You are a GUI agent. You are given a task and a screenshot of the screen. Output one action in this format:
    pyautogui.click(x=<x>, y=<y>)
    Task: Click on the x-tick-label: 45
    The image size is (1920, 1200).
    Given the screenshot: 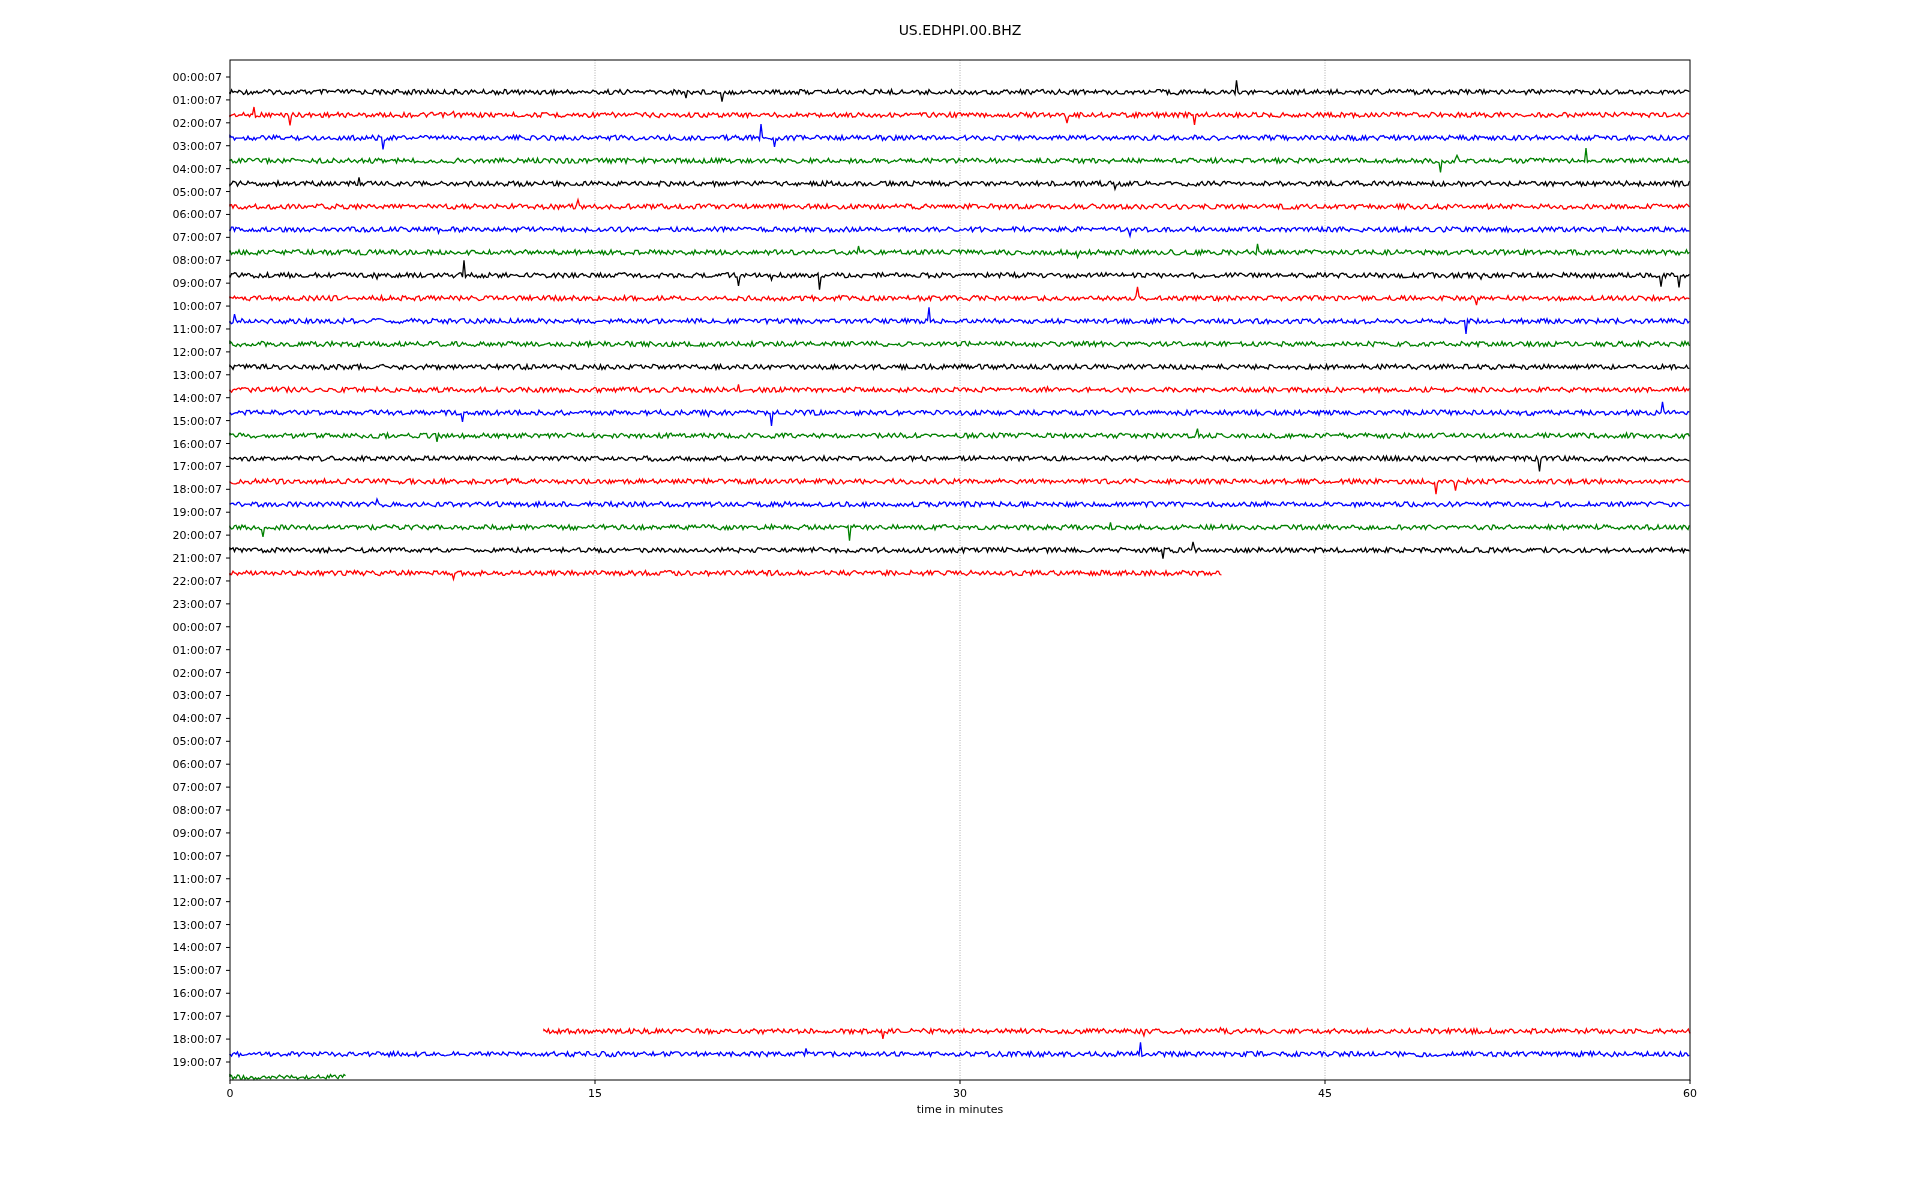 What is the action you would take?
    pyautogui.click(x=1325, y=1093)
    